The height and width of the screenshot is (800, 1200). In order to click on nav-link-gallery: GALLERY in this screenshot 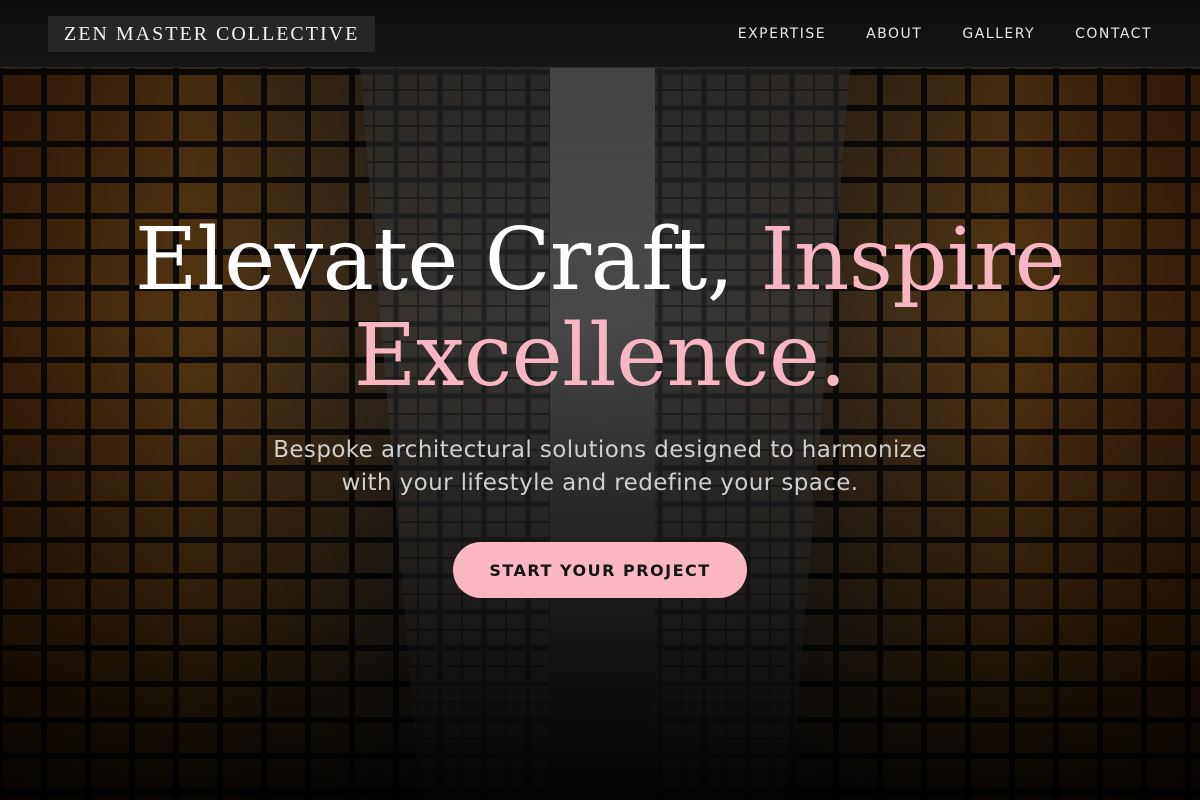, I will do `click(998, 34)`.